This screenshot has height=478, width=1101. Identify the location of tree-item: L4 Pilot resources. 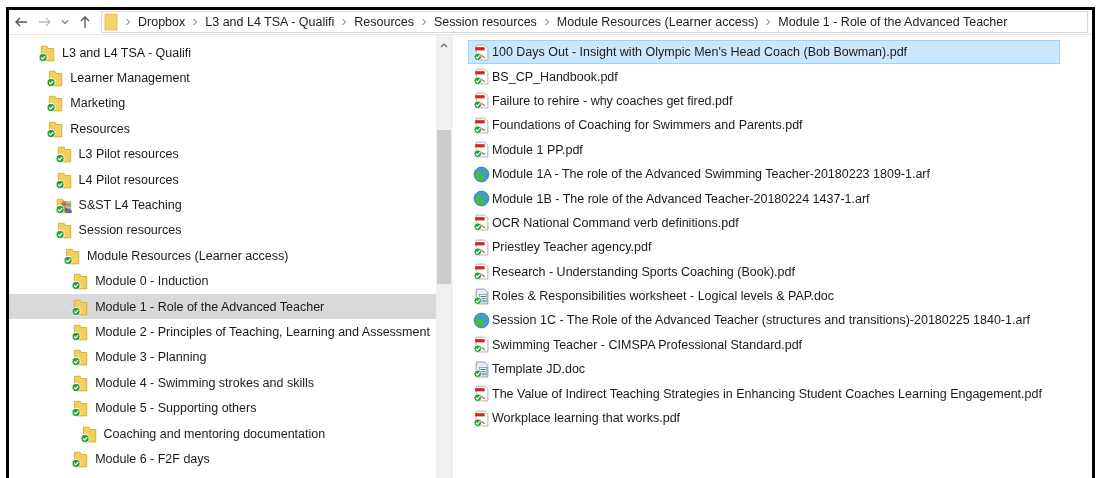
(222, 179).